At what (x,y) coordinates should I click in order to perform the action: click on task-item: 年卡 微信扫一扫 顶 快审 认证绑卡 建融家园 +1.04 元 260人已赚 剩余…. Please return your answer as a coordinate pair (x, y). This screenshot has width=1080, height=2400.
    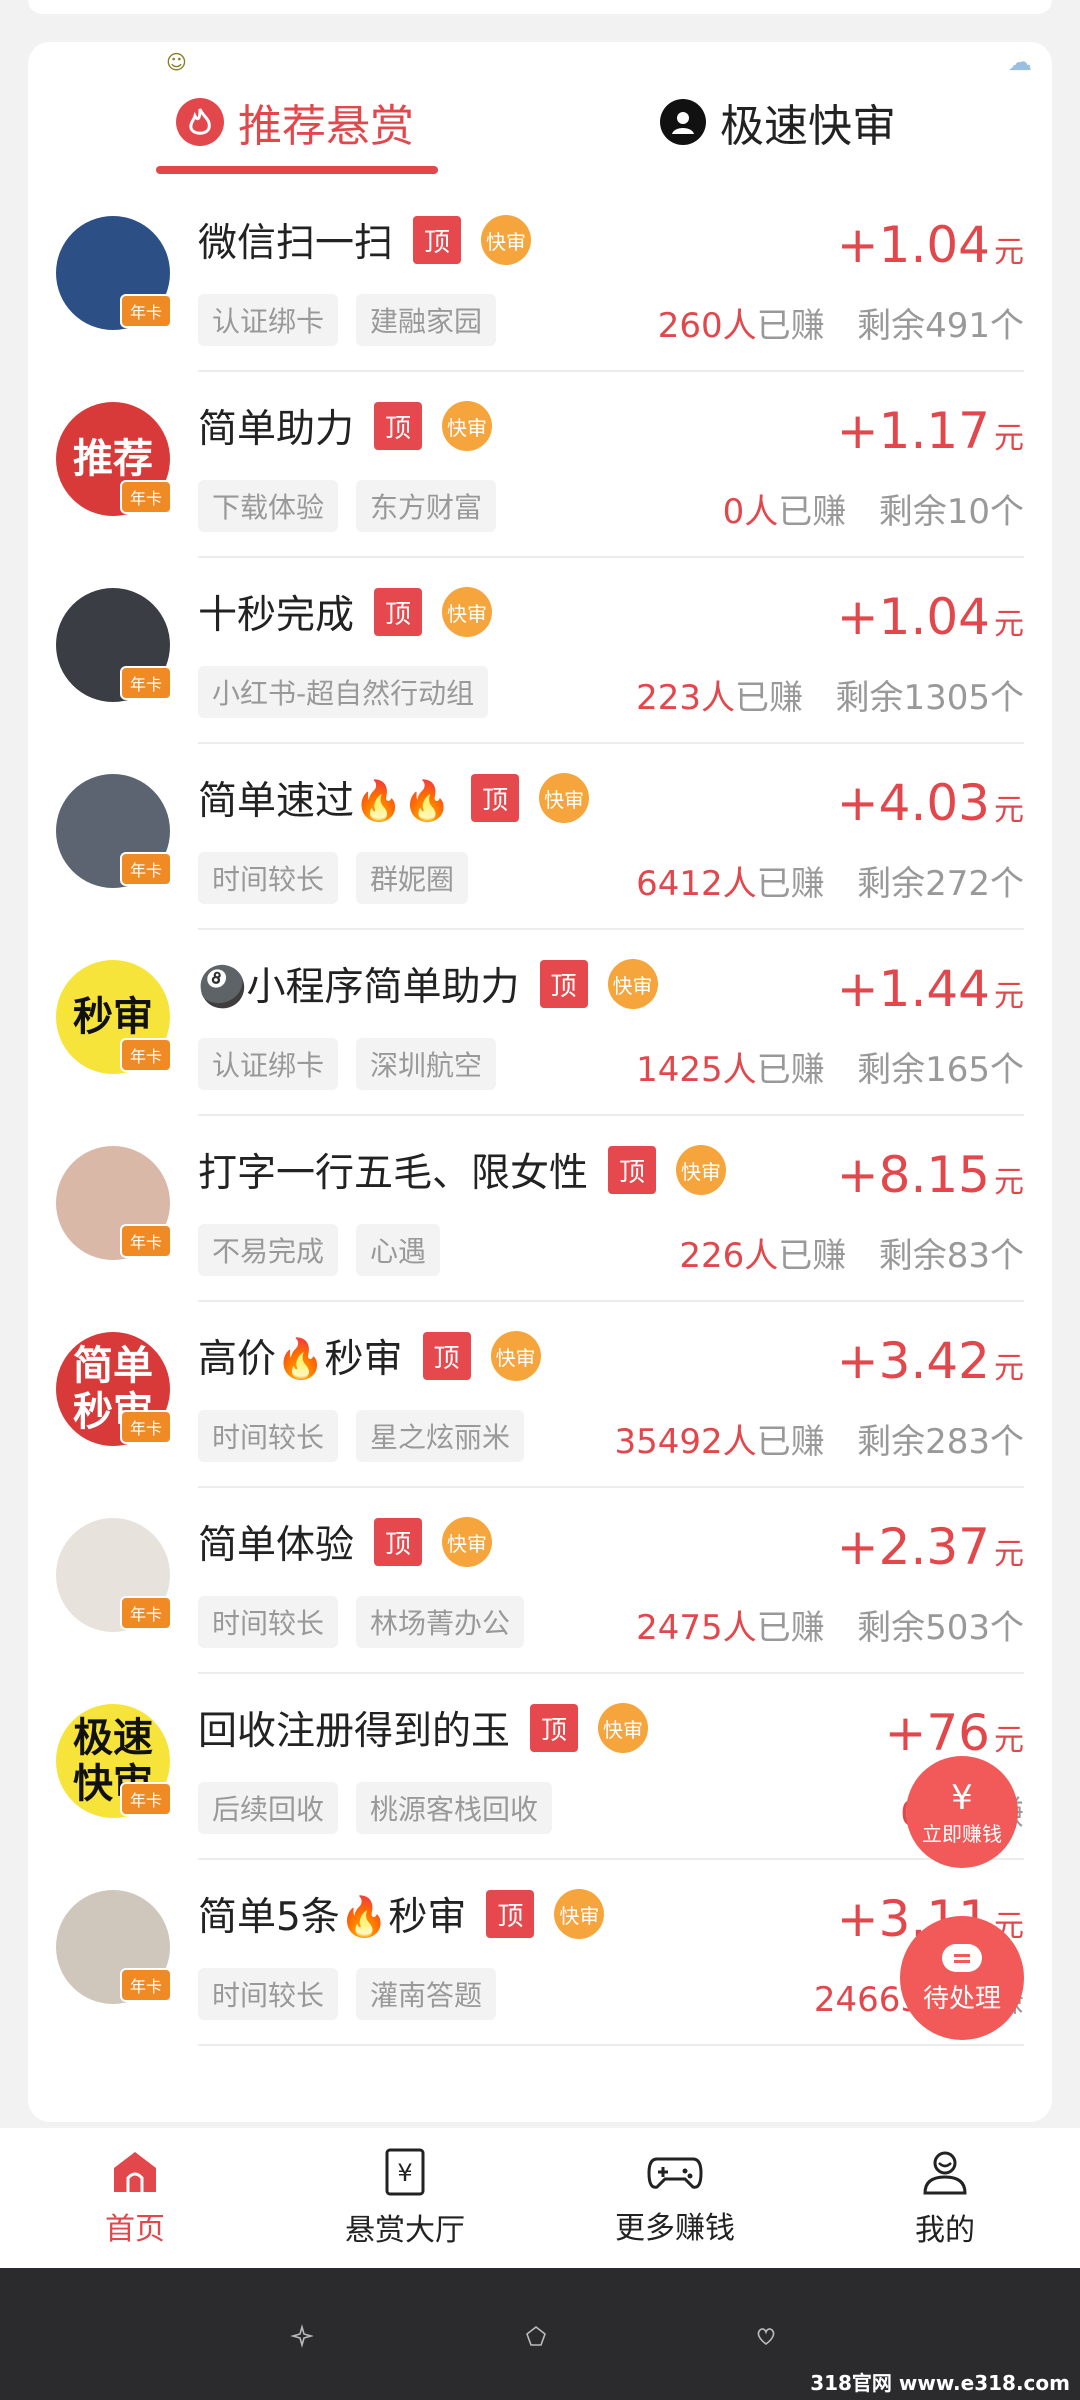
    Looking at the image, I should click on (540, 279).